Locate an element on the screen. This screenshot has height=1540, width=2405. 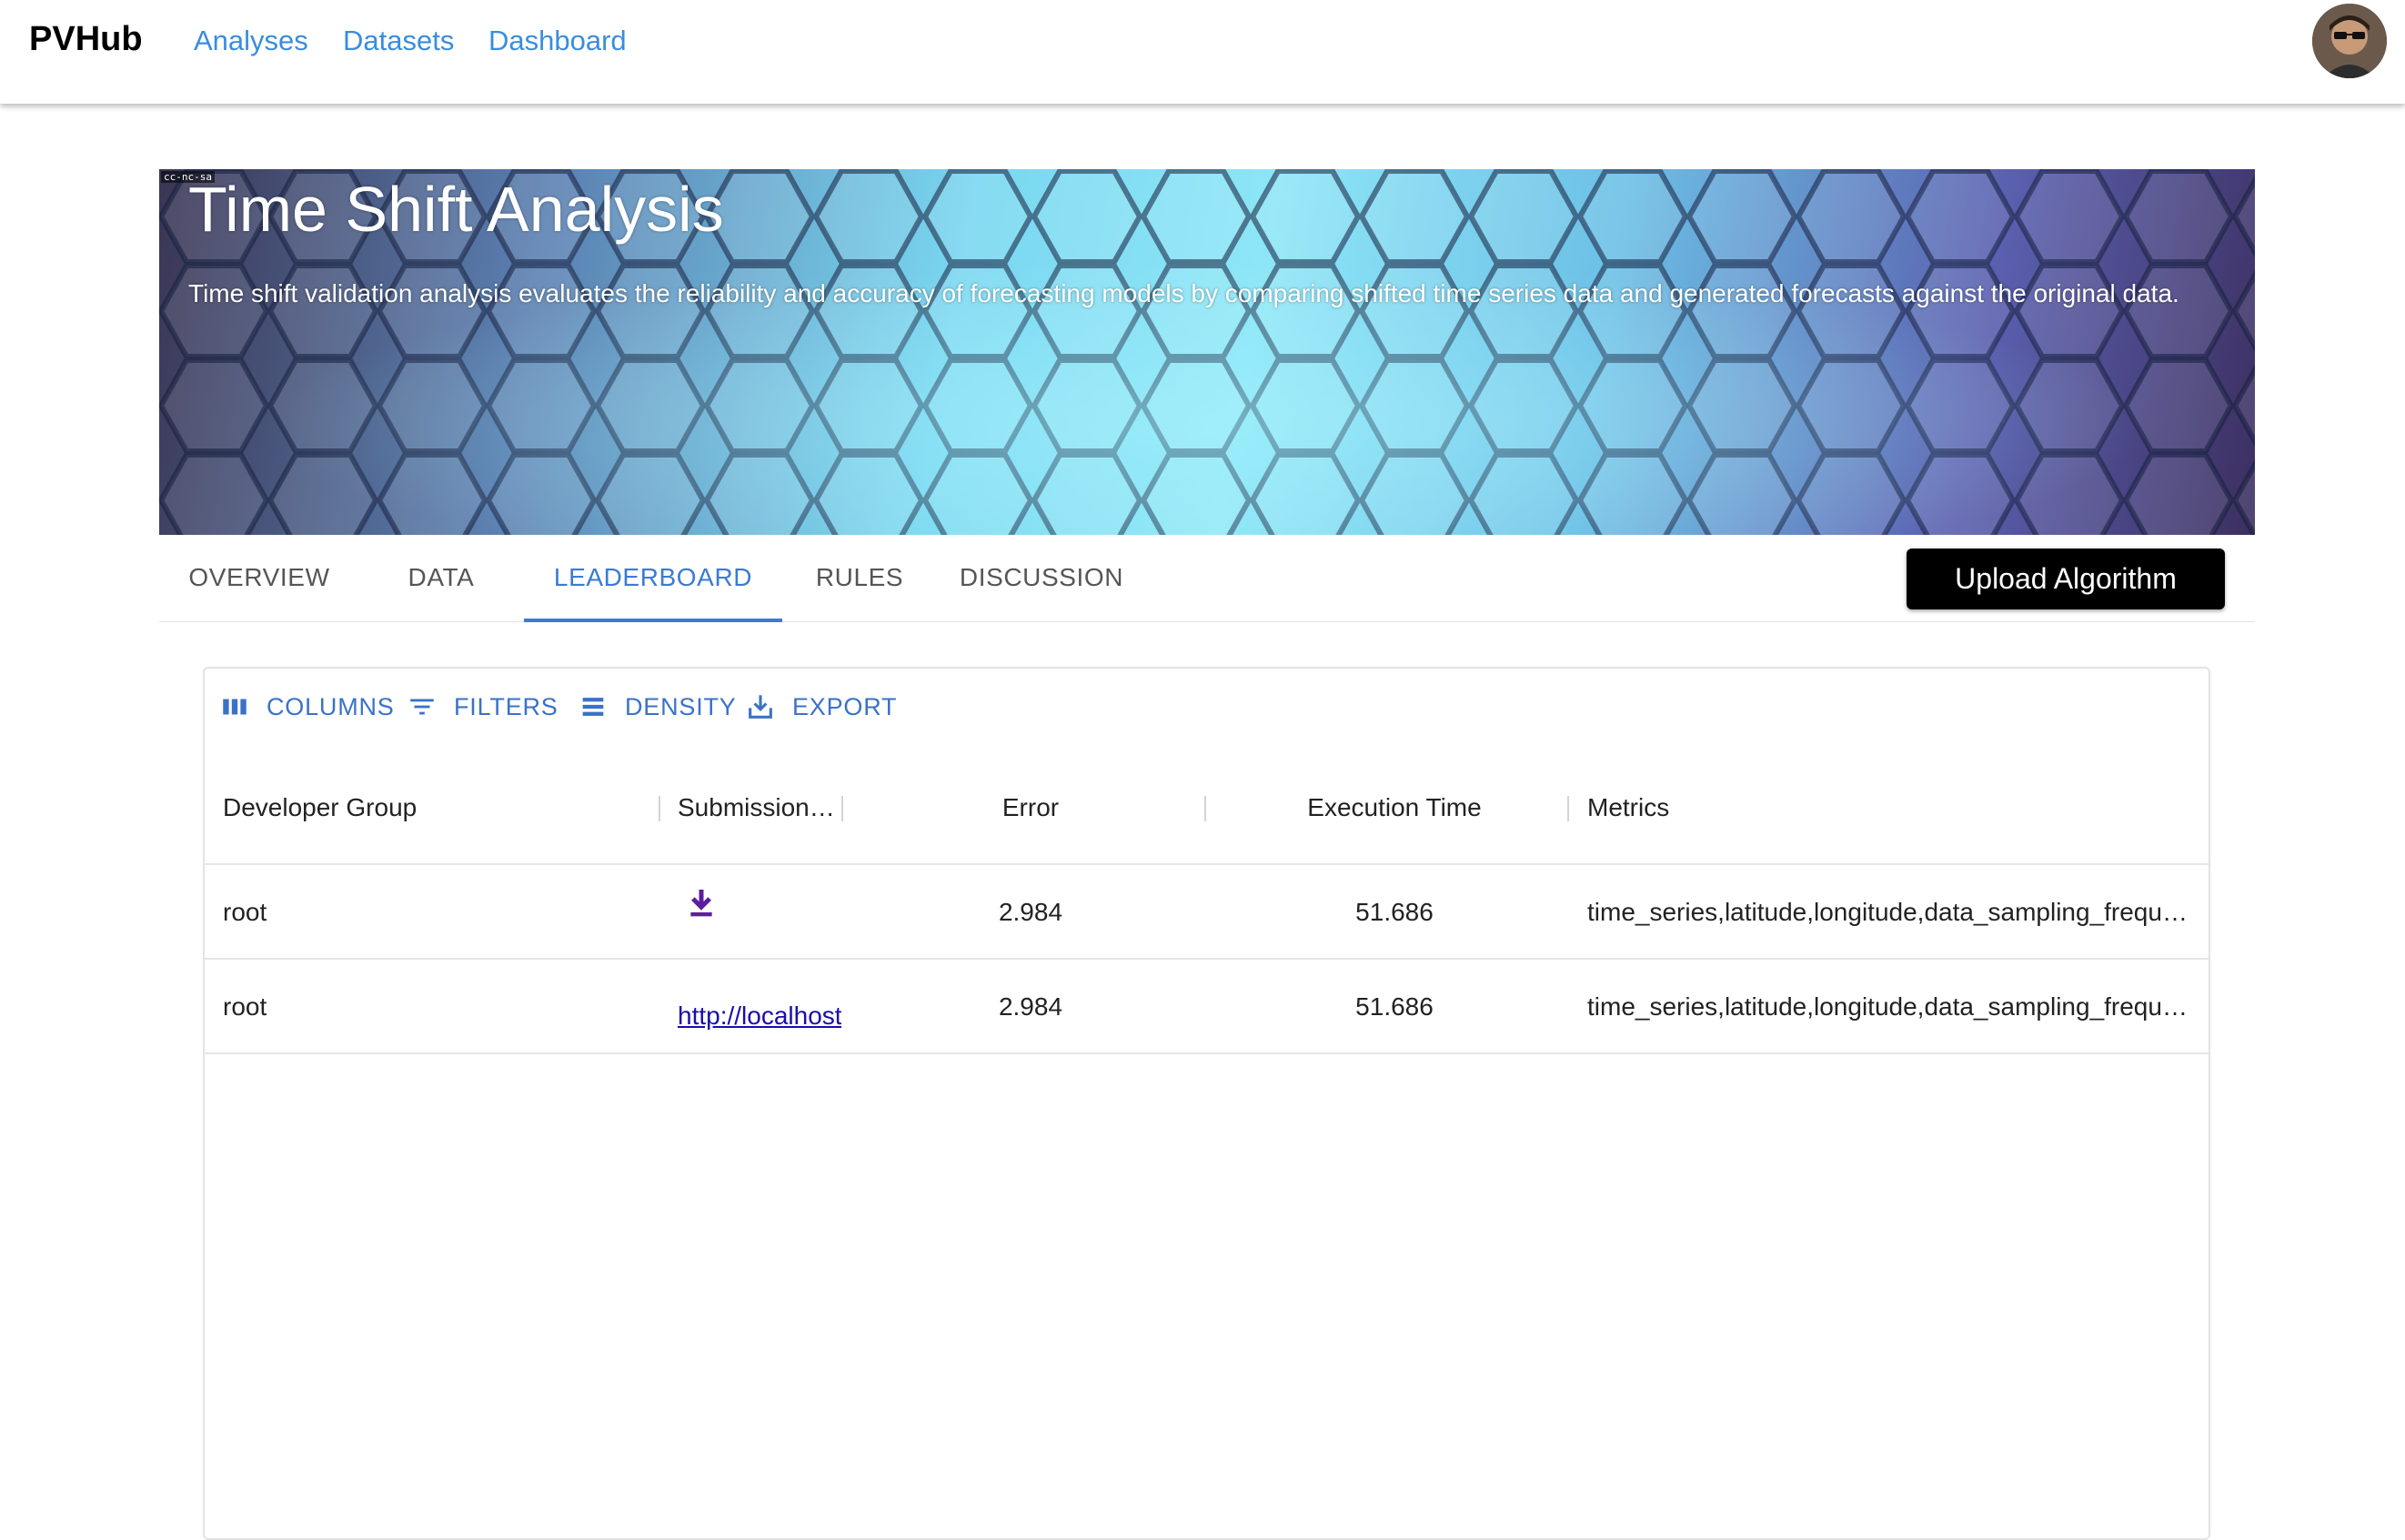
density-button: DENSITY is located at coordinates (657, 707).